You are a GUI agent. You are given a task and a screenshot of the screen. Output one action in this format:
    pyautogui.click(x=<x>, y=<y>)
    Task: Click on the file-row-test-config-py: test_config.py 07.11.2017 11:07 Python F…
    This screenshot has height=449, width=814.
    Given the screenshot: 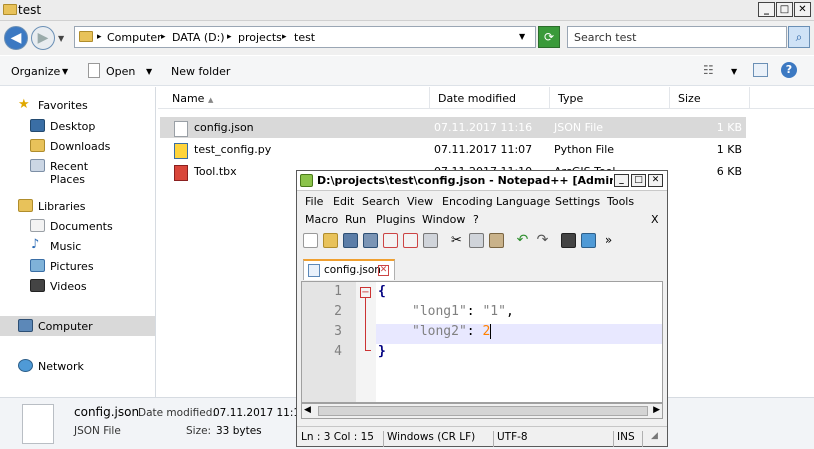 What is the action you would take?
    pyautogui.click(x=453, y=149)
    